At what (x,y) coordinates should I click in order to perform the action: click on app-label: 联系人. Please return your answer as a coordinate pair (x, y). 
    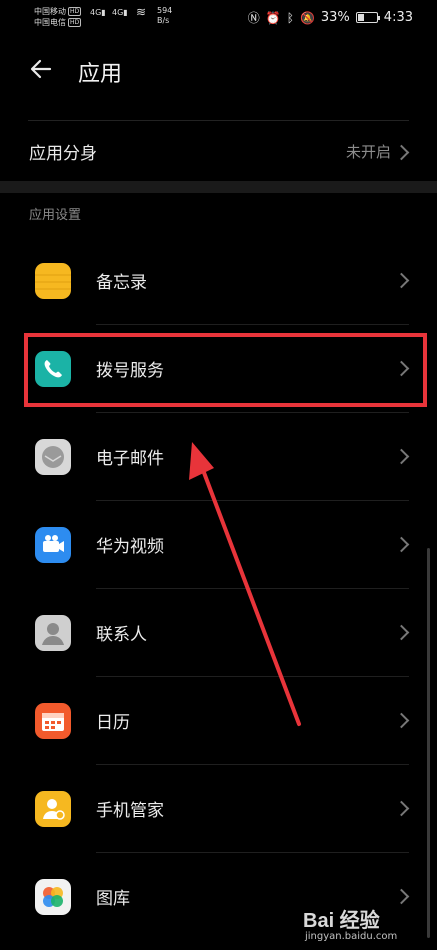
    Looking at the image, I should click on (121, 635).